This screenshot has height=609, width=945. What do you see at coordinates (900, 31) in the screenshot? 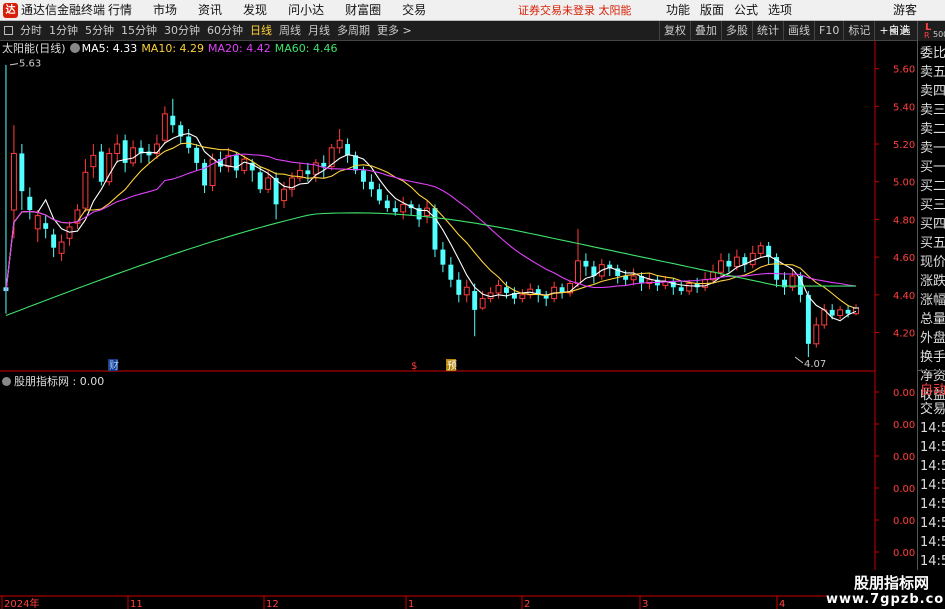
I see `nav-arrows-icon: ◀ ▶` at bounding box center [900, 31].